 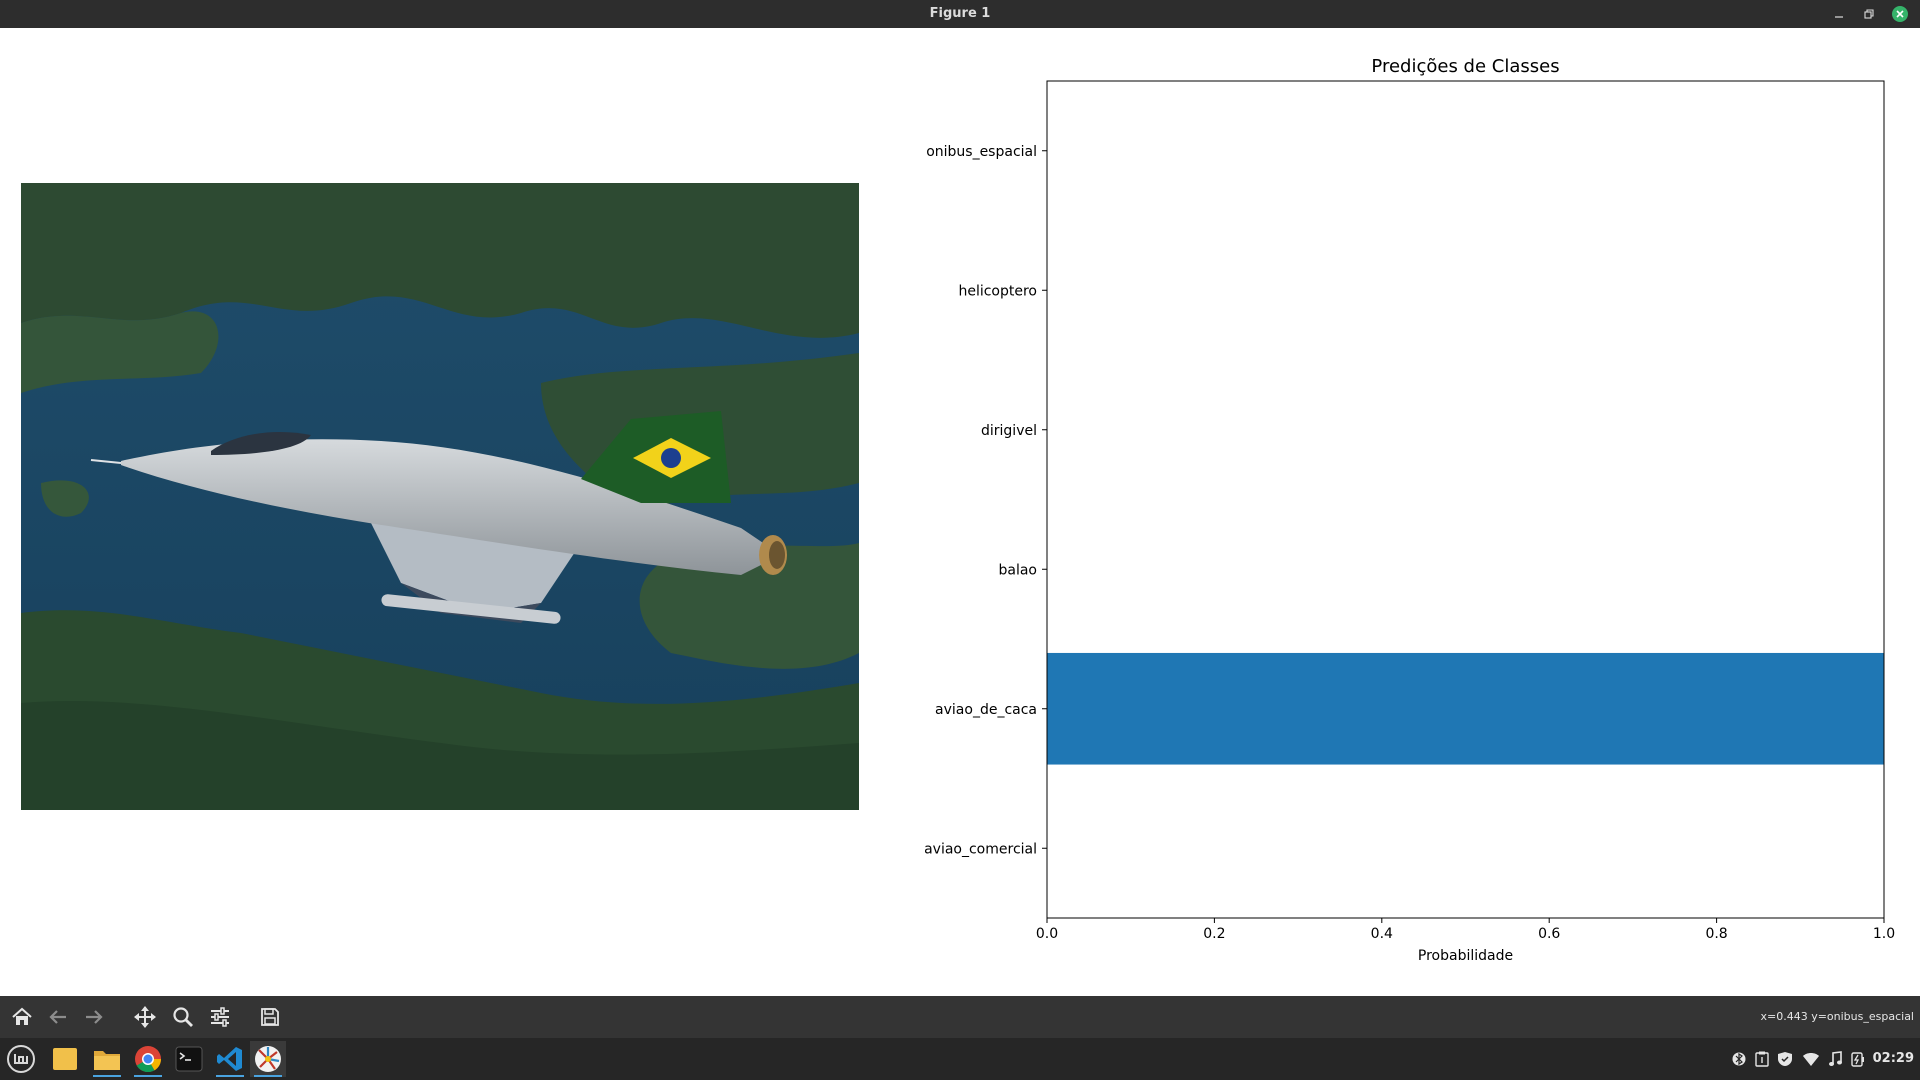 I want to click on x-axis-label: Probabilidade, so click(x=1465, y=956).